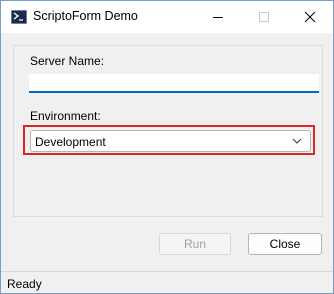  What do you see at coordinates (285, 244) in the screenshot?
I see `close-button: Close` at bounding box center [285, 244].